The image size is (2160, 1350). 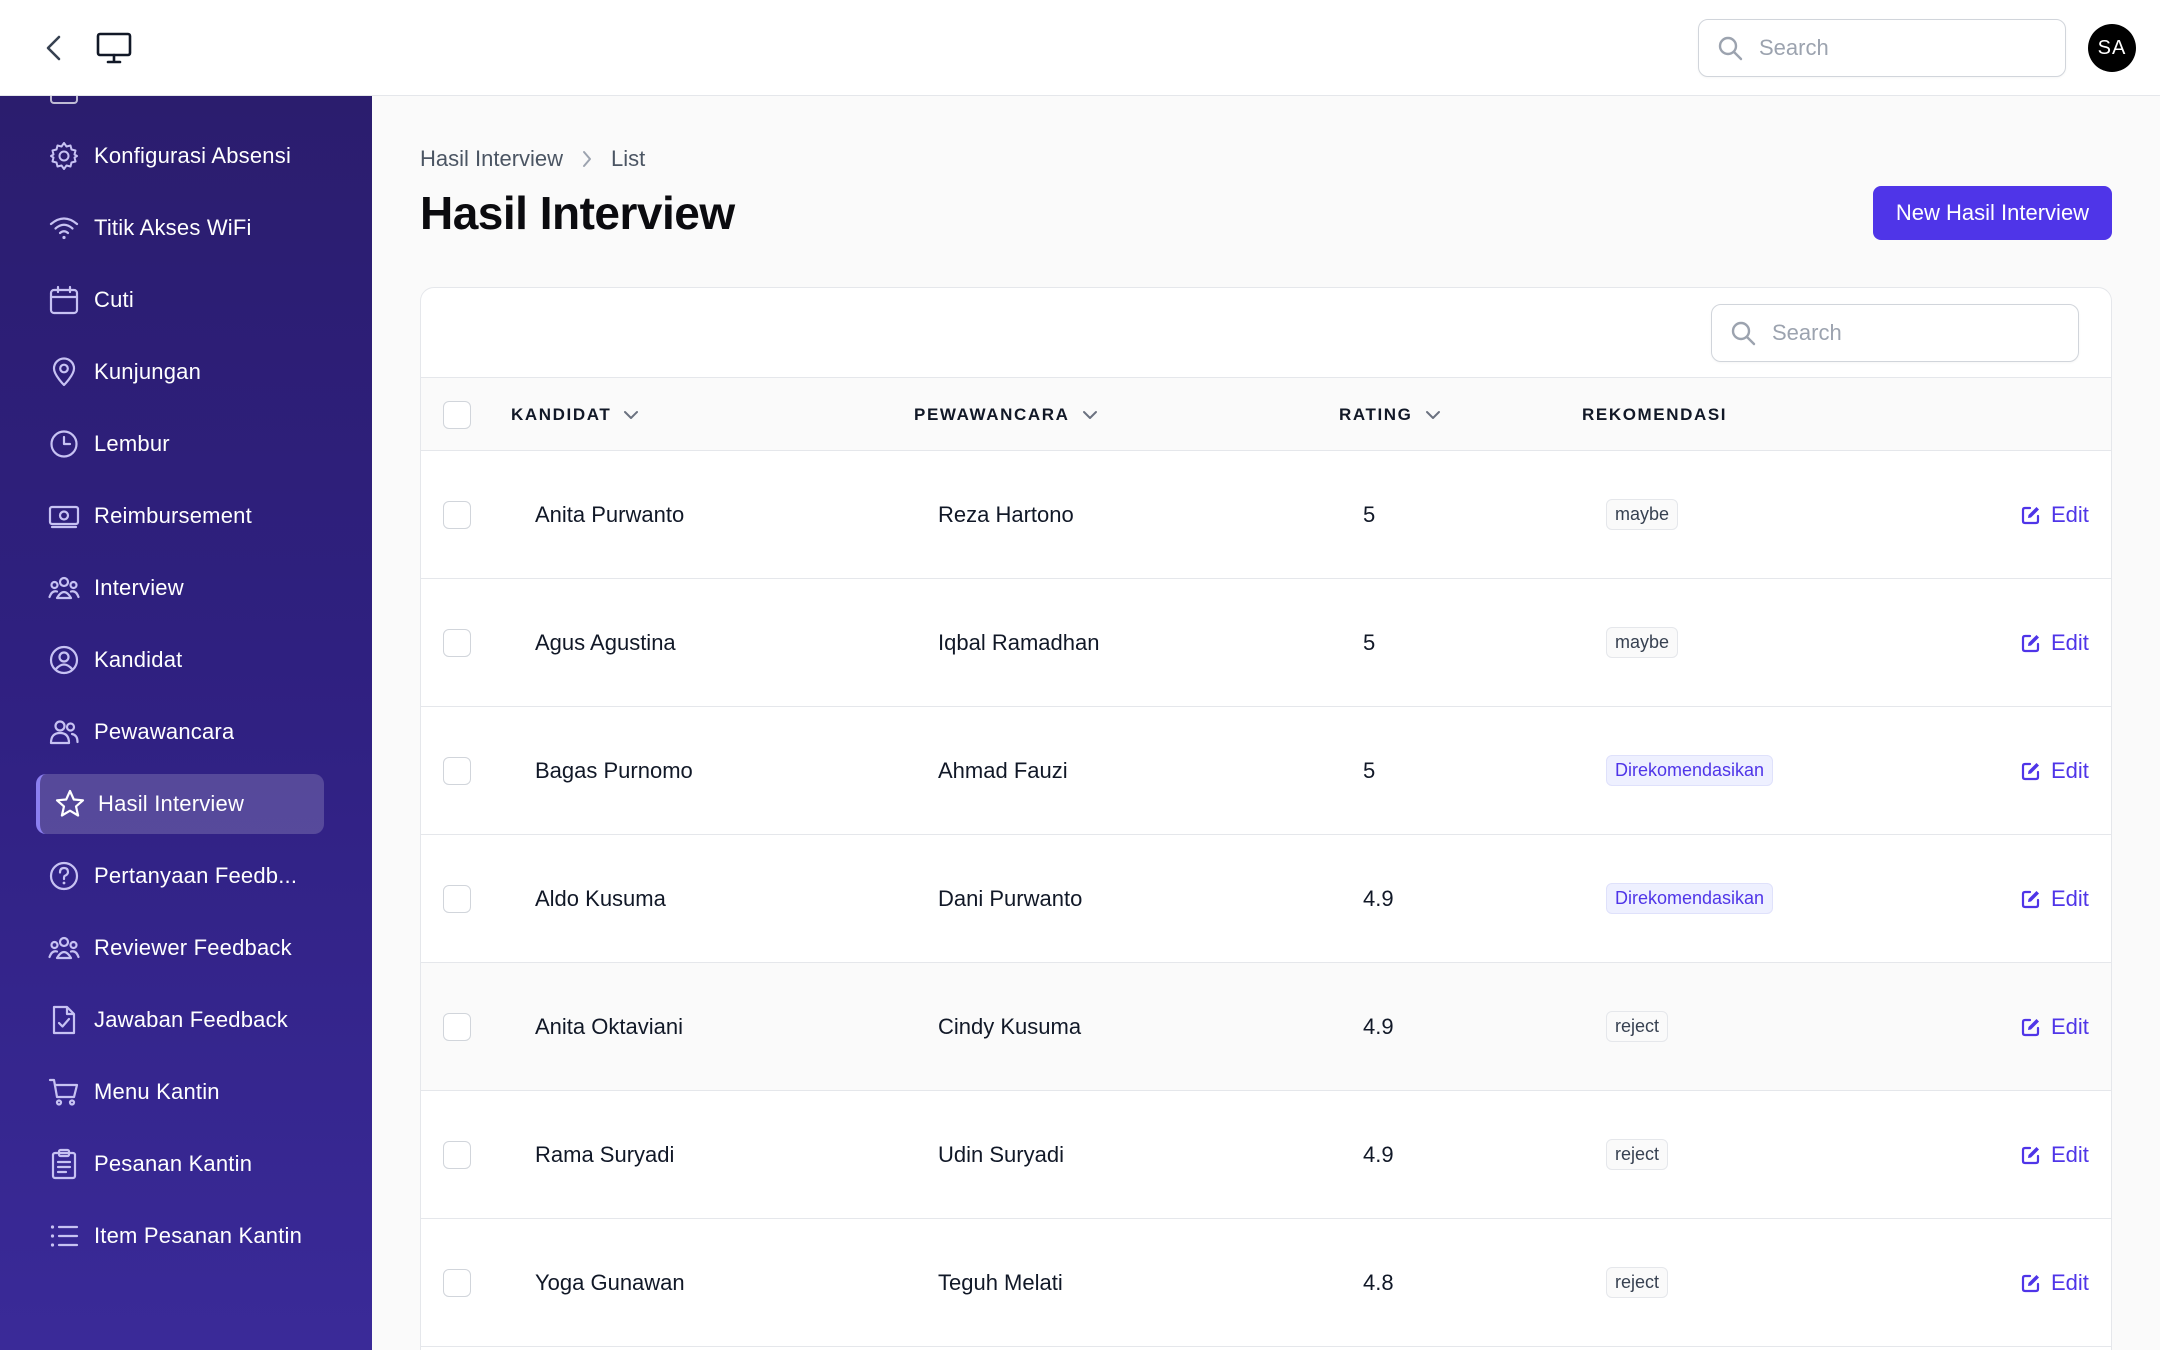 What do you see at coordinates (609, 1026) in the screenshot?
I see `cell-kandidat: Anita Oktaviani` at bounding box center [609, 1026].